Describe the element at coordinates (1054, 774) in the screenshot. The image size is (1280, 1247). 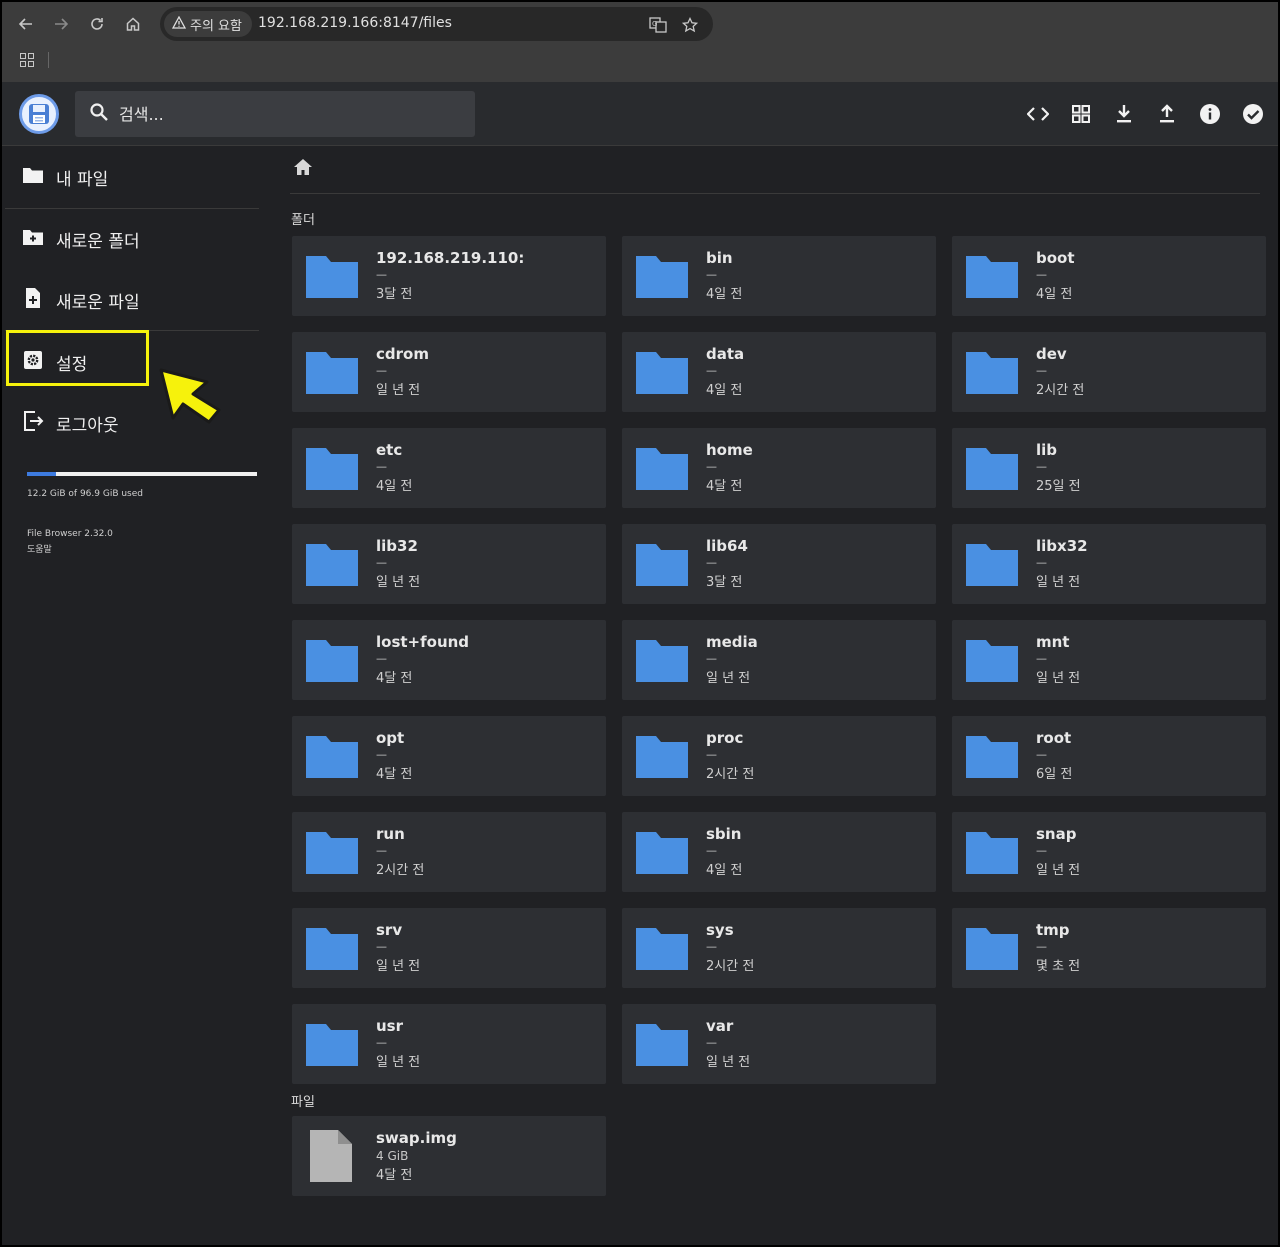
I see `folder-modified: 6일 전` at that location.